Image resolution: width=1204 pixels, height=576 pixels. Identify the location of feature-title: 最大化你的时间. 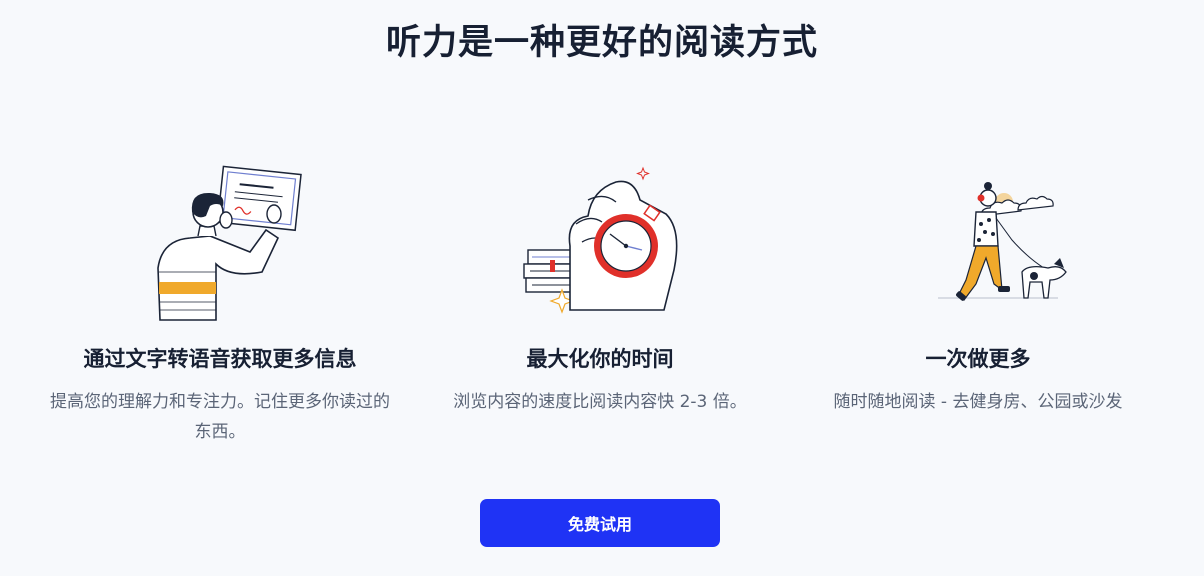
(600, 359).